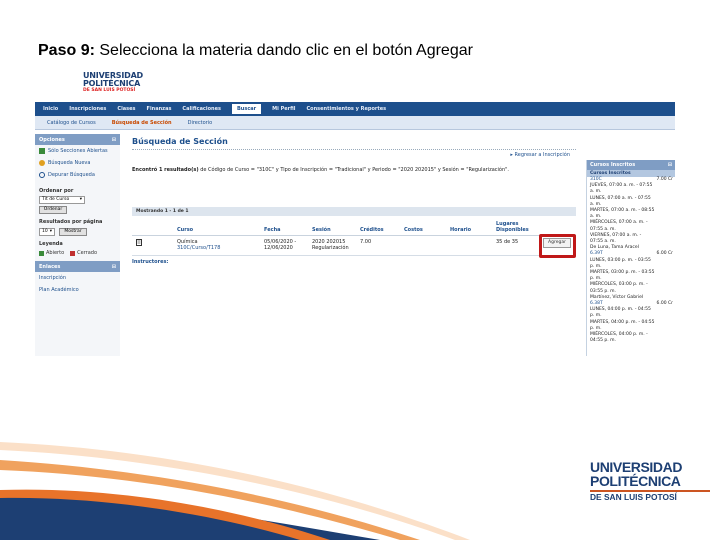 This screenshot has height=540, width=720. I want to click on link-open-sections: Sólo Secciones Abiertas, so click(77, 151).